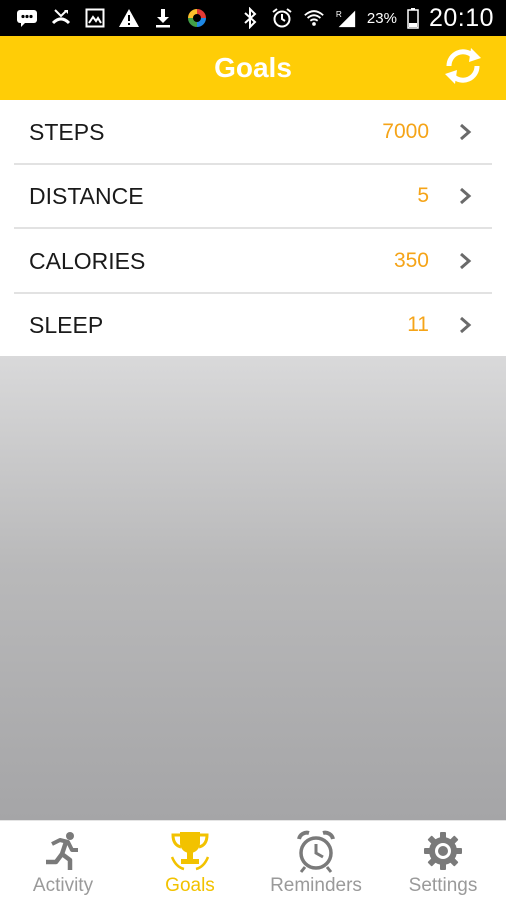 Image resolution: width=506 pixels, height=900 pixels. What do you see at coordinates (27, 18) in the screenshot?
I see `message-icon` at bounding box center [27, 18].